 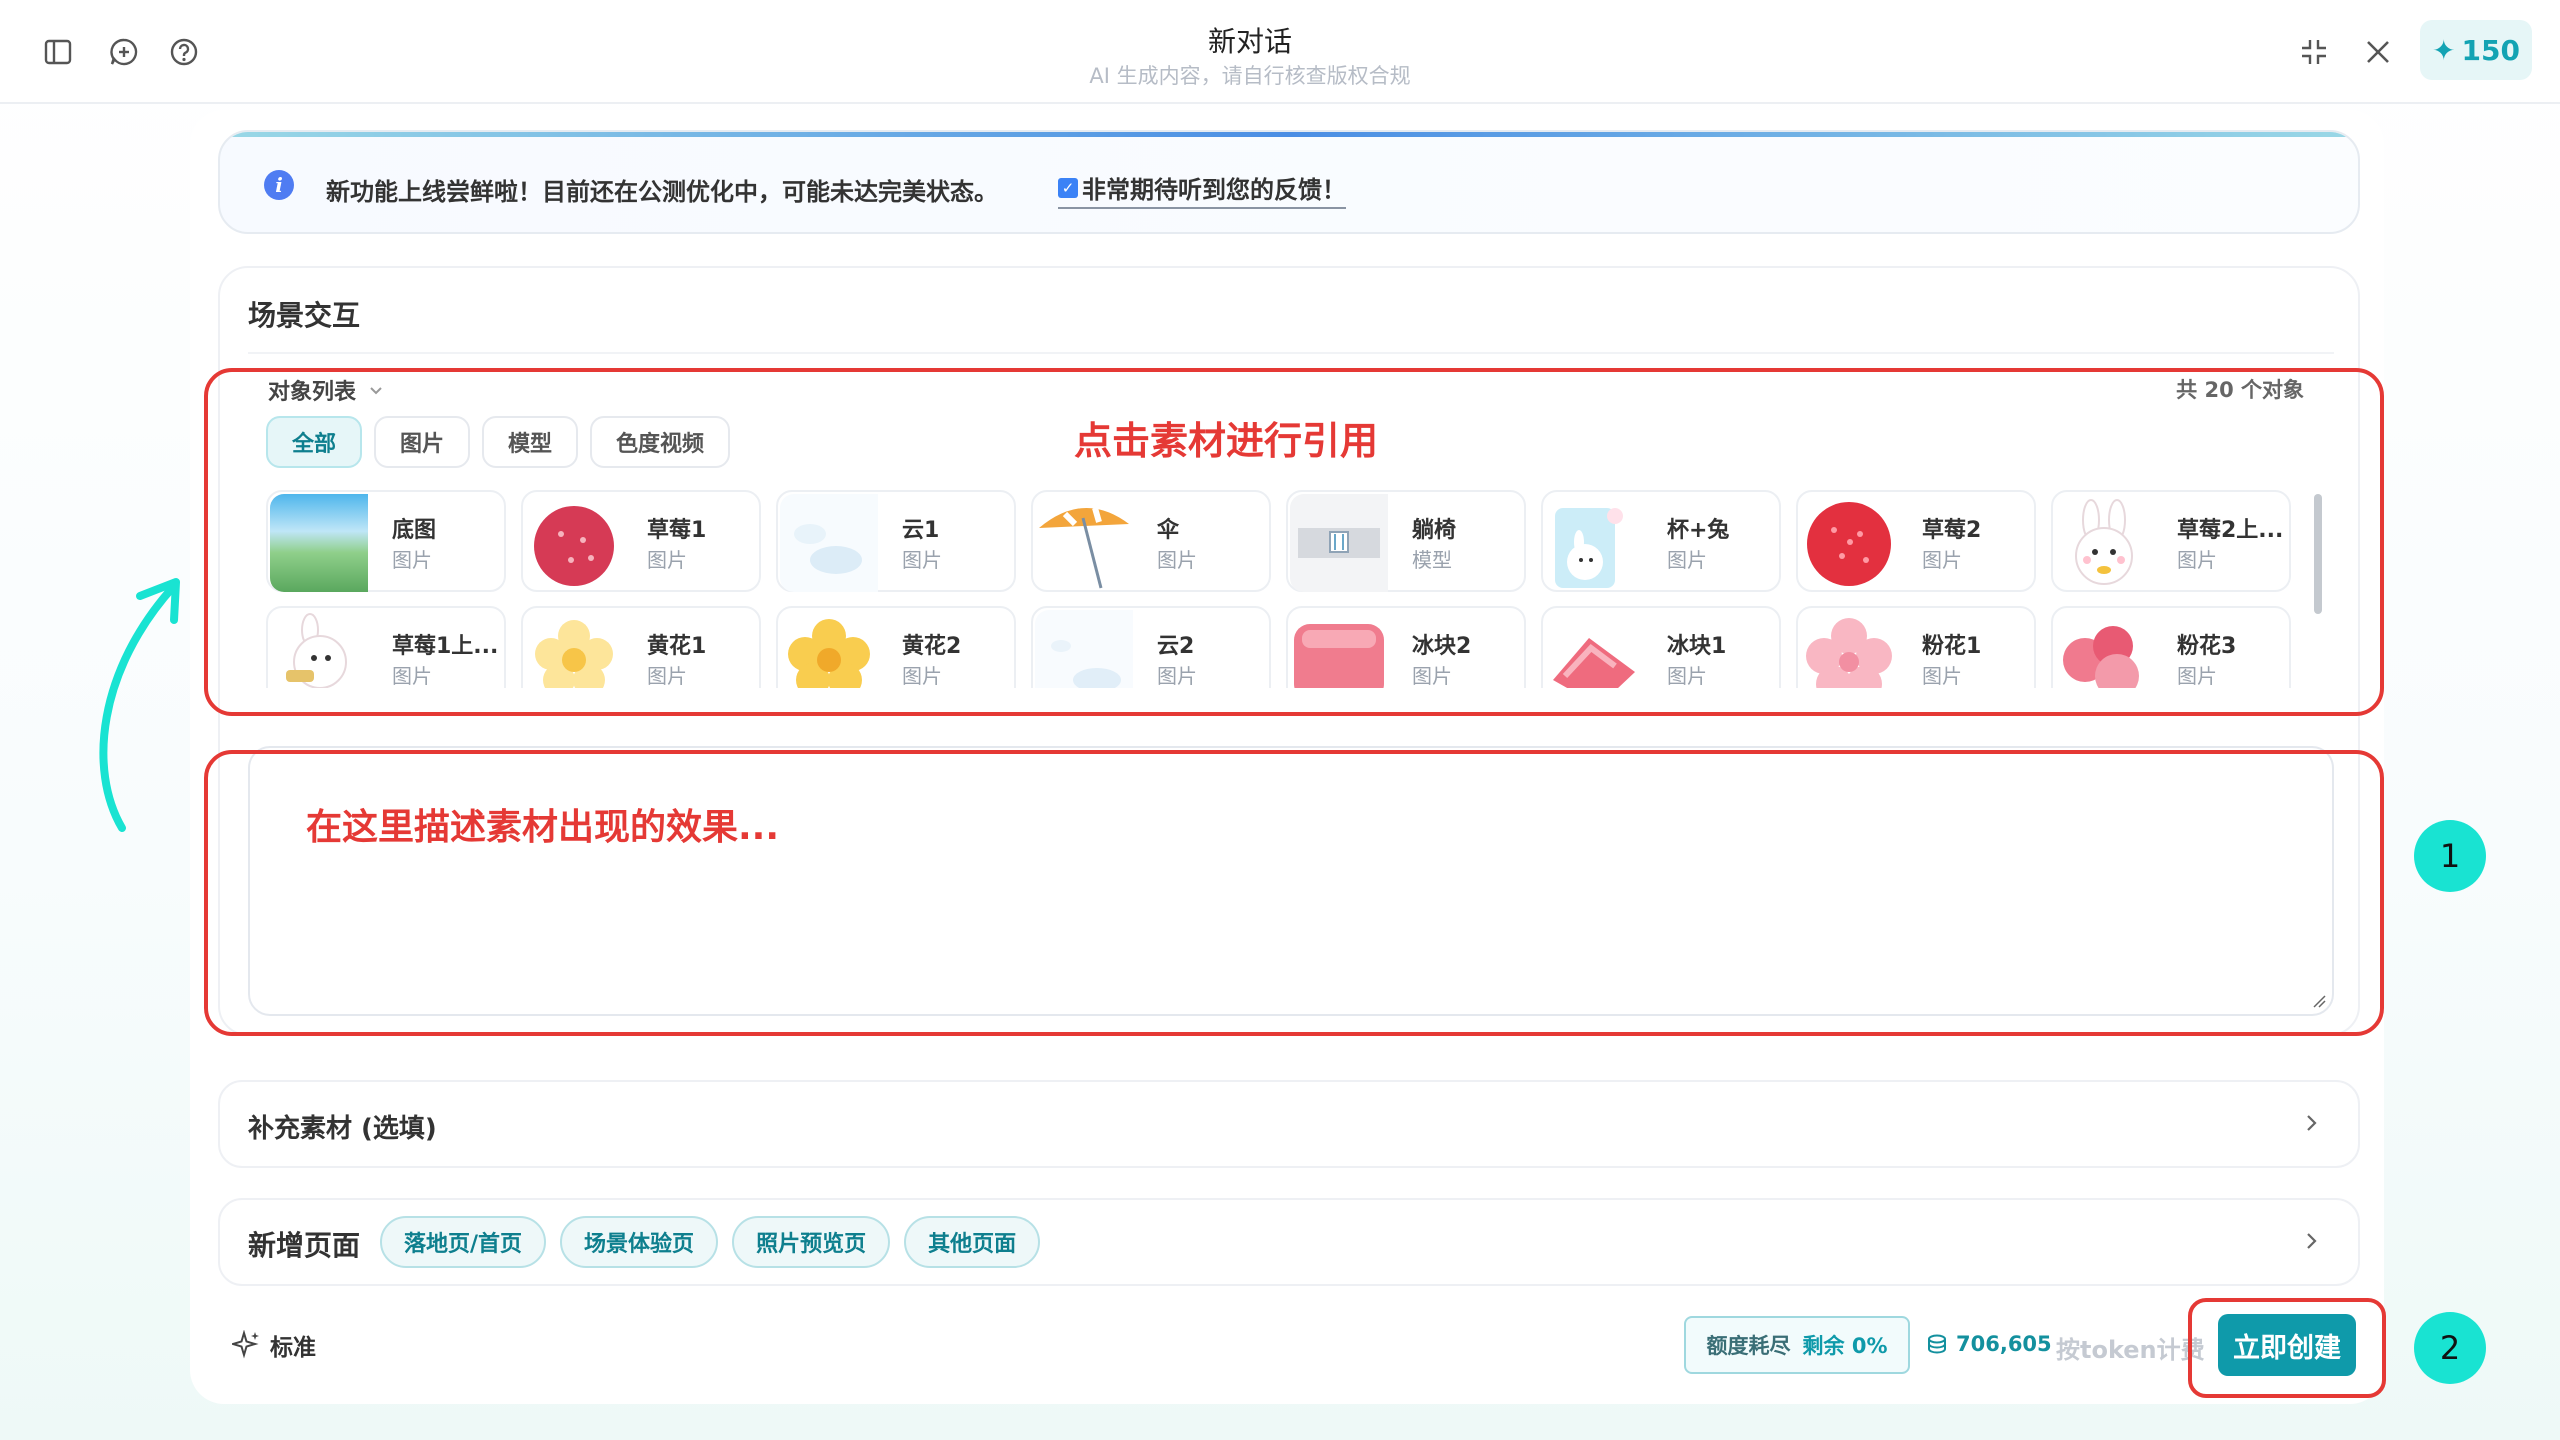 I want to click on add-pages-row: 新增页面 落地页/首页 场景体验页 照片预览页 其他页面, so click(x=1289, y=1242).